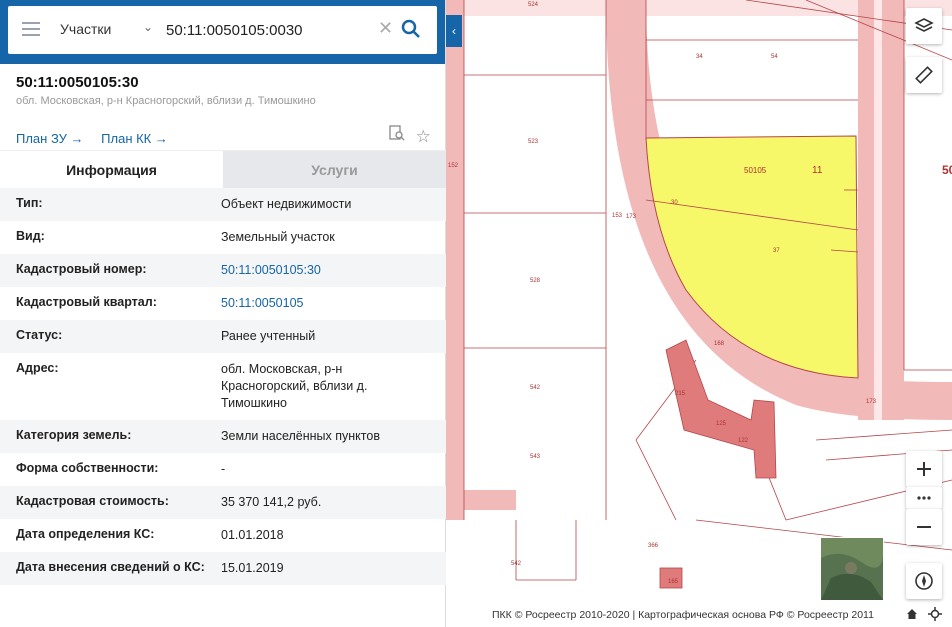 Image resolution: width=952 pixels, height=627 pixels. Describe the element at coordinates (31, 29) in the screenshot. I see `menu-icon` at that location.